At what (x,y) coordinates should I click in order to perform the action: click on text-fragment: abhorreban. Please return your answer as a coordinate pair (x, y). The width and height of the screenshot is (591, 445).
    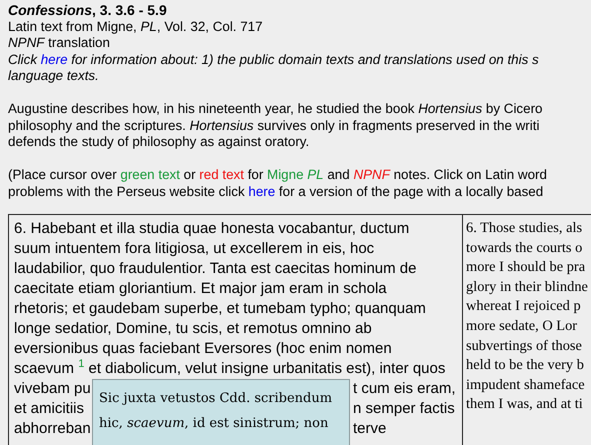
    Looking at the image, I should click on (52, 429).